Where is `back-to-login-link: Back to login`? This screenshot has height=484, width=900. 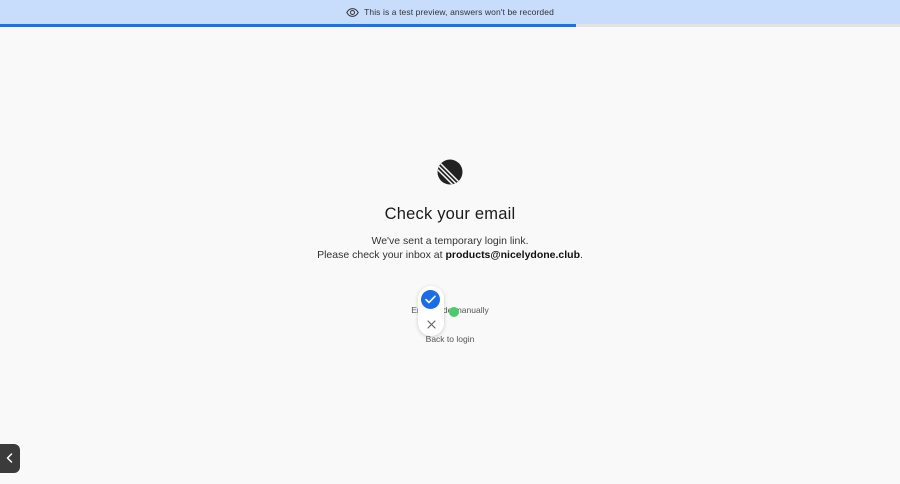
back-to-login-link: Back to login is located at coordinates (450, 339).